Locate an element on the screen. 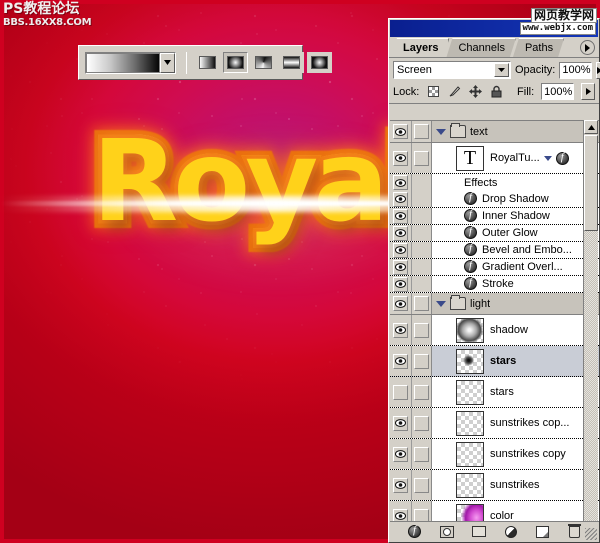 This screenshot has width=600, height=543. layer-row-stars-selected: stars is located at coordinates (494, 361).